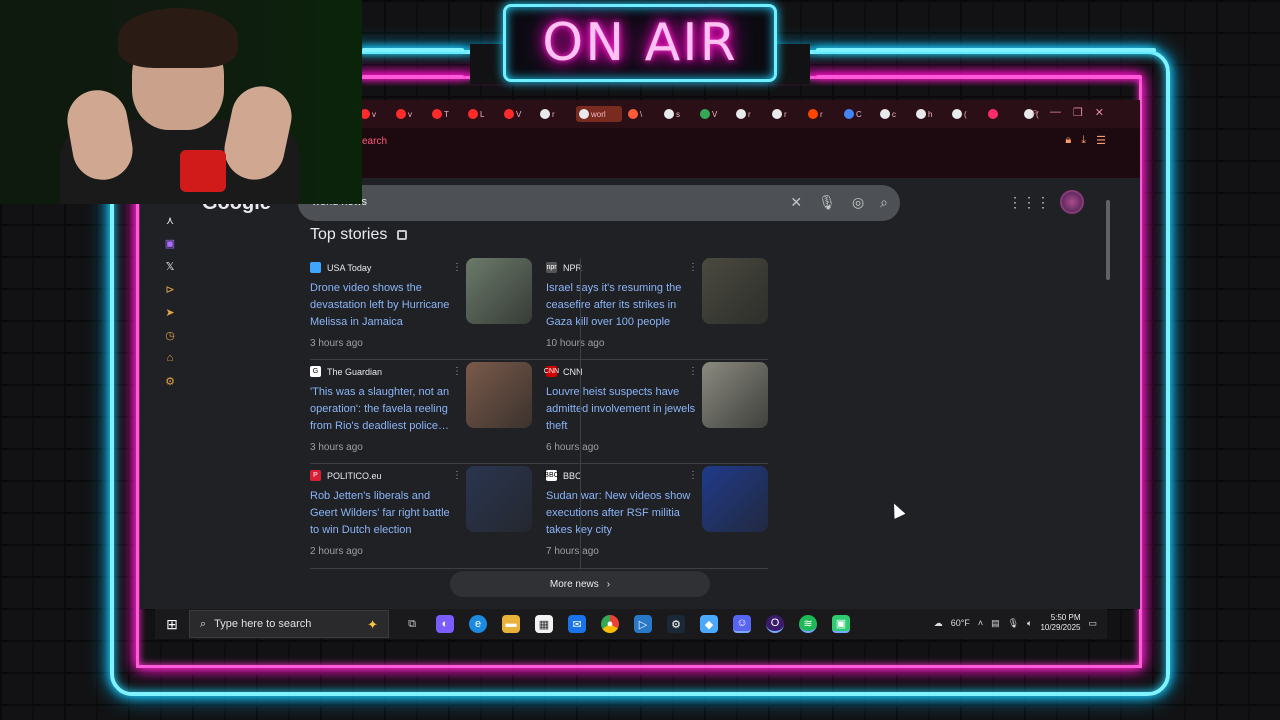 This screenshot has width=1280, height=720. What do you see at coordinates (170, 335) in the screenshot?
I see `history-icon: ◷` at bounding box center [170, 335].